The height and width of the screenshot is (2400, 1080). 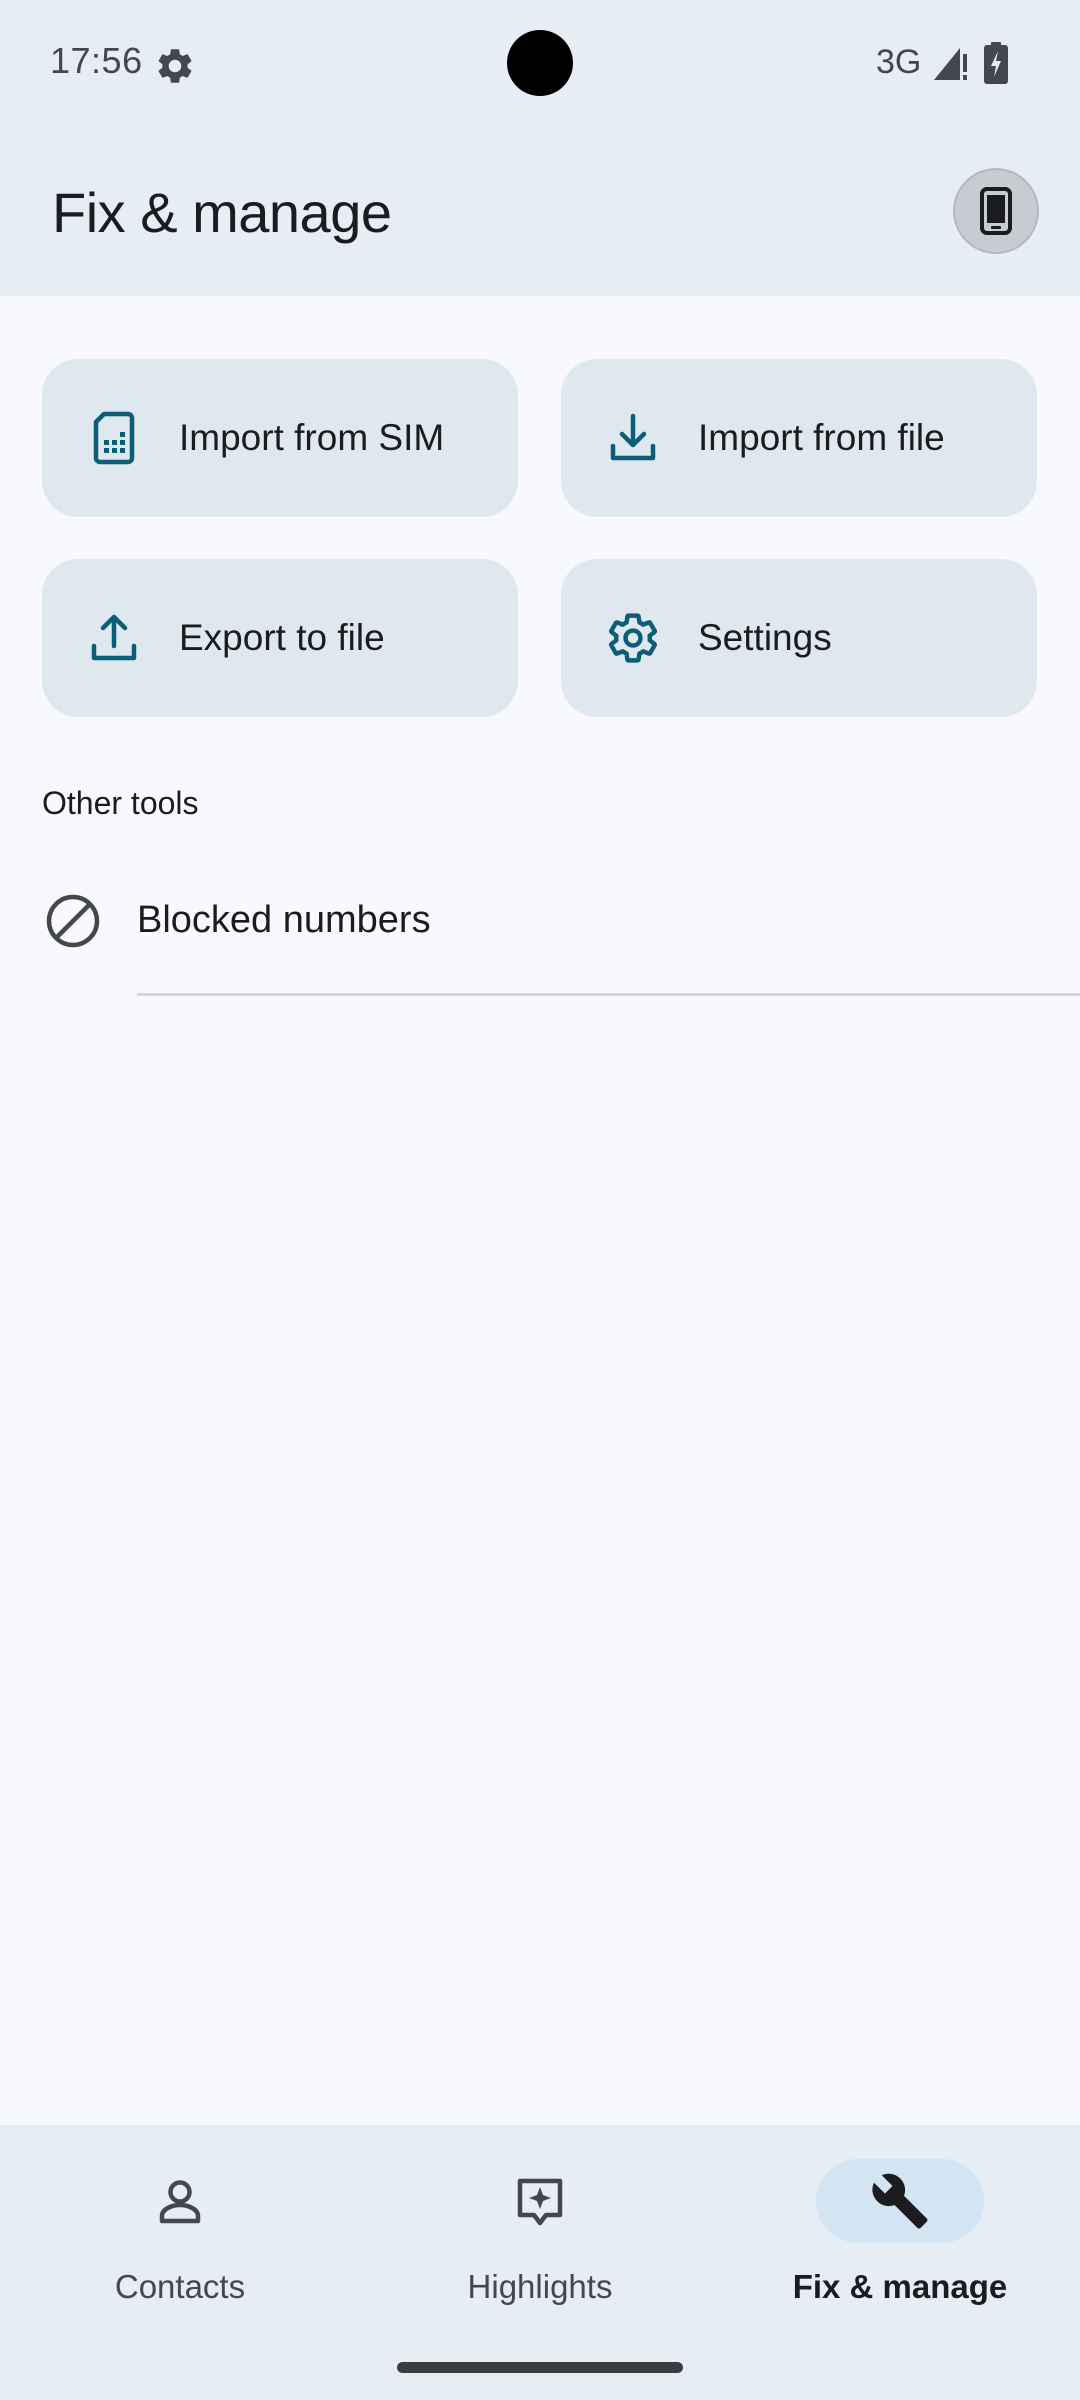 I want to click on wrench-icon, so click(x=900, y=2201).